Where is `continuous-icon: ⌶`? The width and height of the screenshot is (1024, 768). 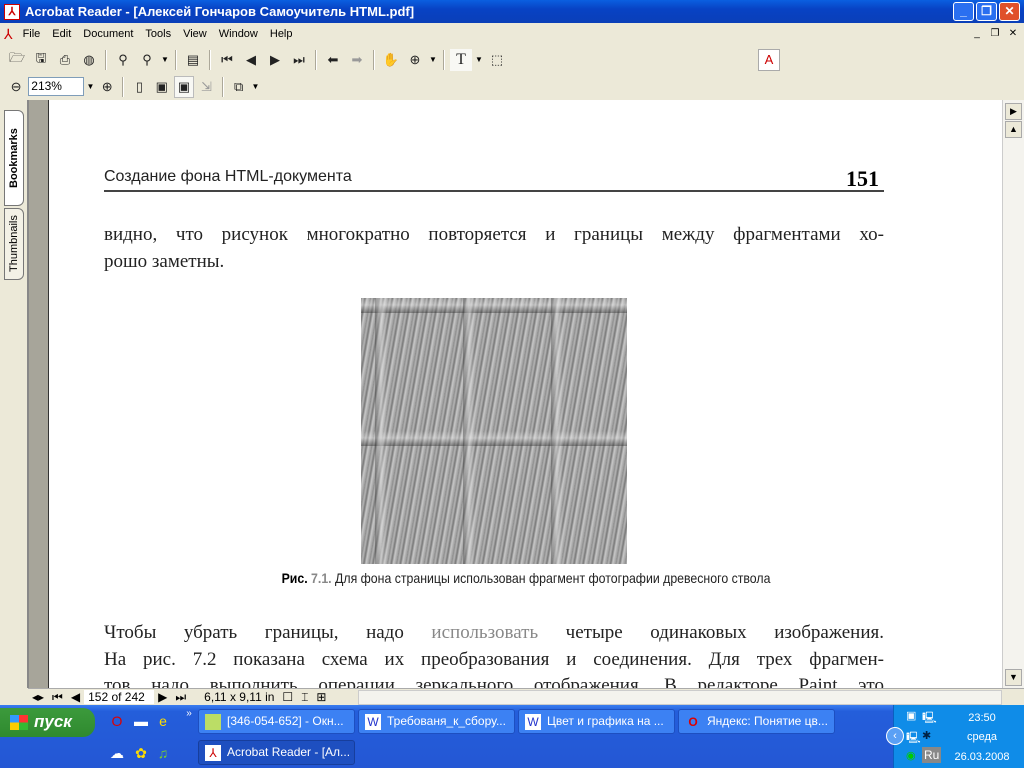 continuous-icon: ⌶ is located at coordinates (304, 697).